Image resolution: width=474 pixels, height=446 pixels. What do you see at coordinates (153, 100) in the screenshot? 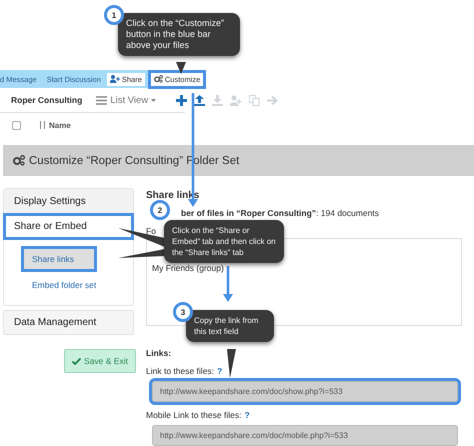
I see `caret-icon` at bounding box center [153, 100].